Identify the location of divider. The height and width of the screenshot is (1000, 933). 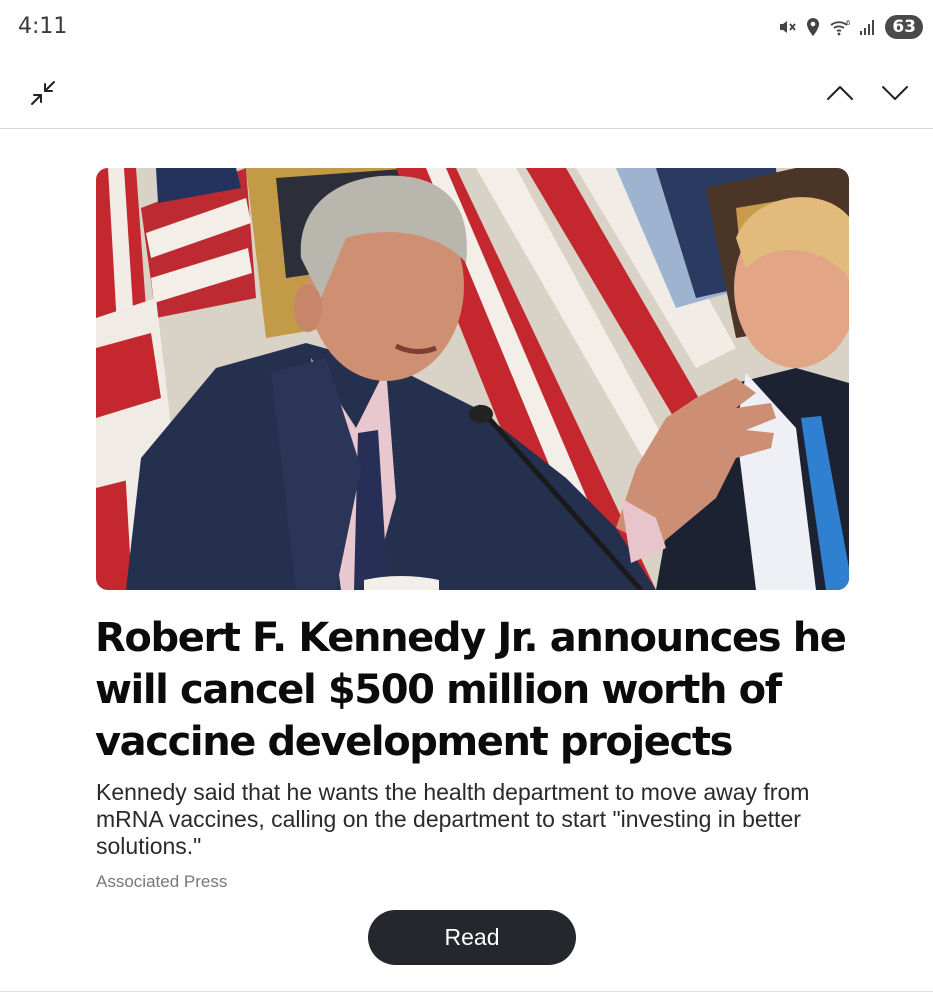
(466, 991).